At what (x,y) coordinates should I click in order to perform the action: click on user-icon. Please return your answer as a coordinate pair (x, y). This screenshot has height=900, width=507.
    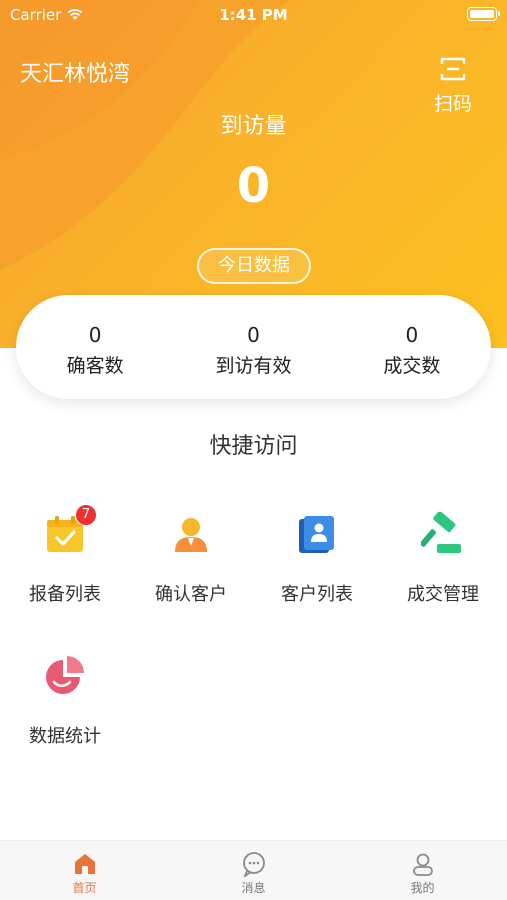
    Looking at the image, I should click on (422, 864).